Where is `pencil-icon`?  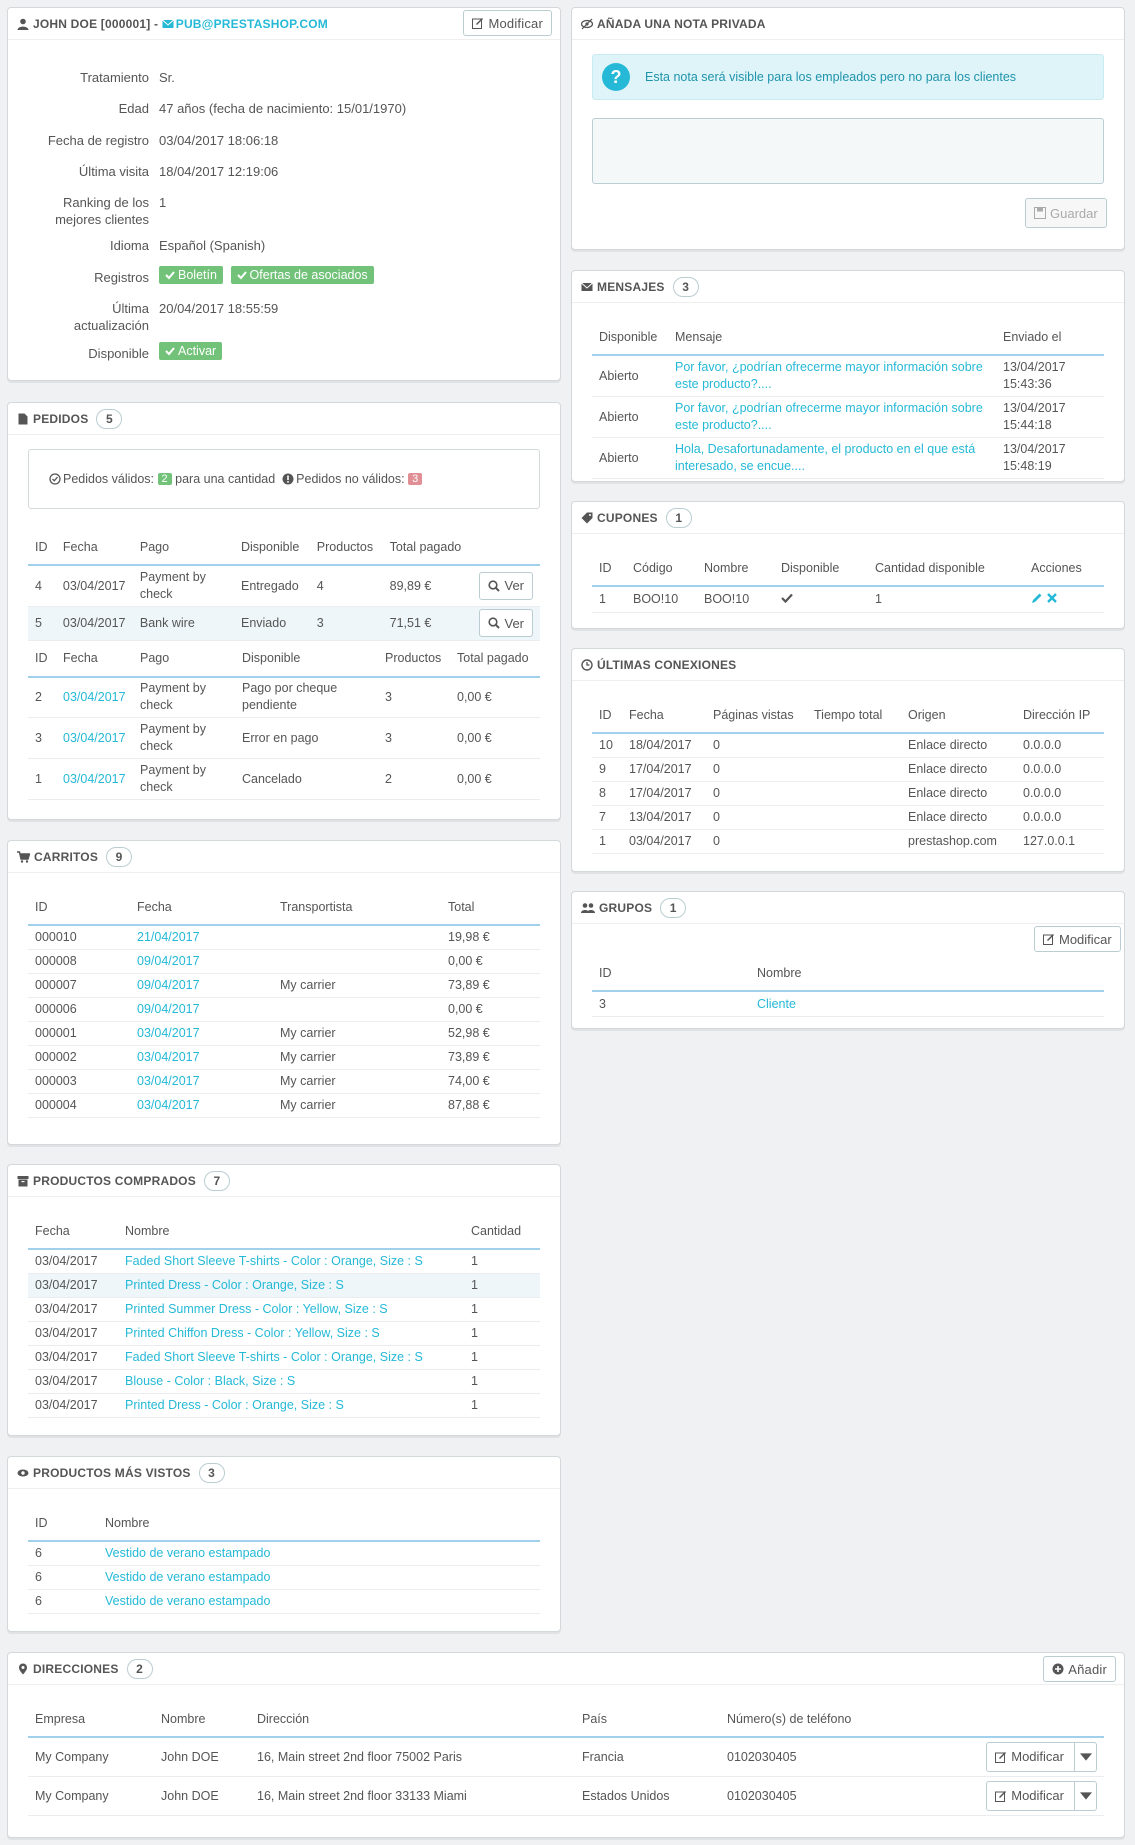
pencil-icon is located at coordinates (1037, 598).